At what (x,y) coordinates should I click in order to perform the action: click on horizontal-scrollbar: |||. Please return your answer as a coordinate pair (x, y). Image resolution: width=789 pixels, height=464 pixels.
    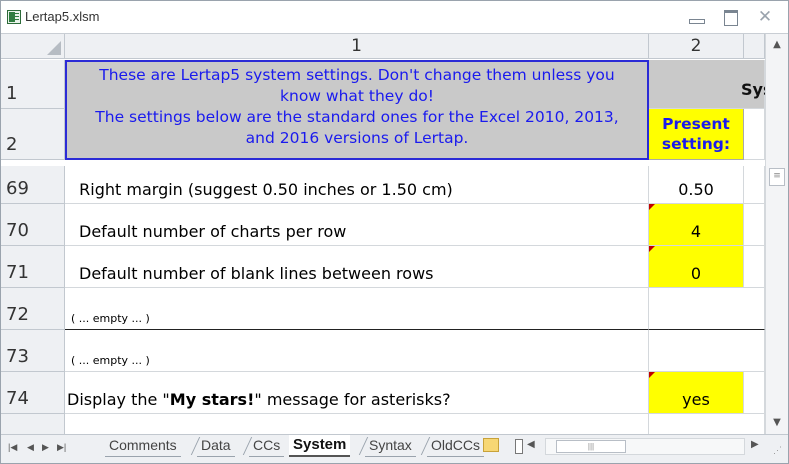
    Looking at the image, I should click on (645, 446).